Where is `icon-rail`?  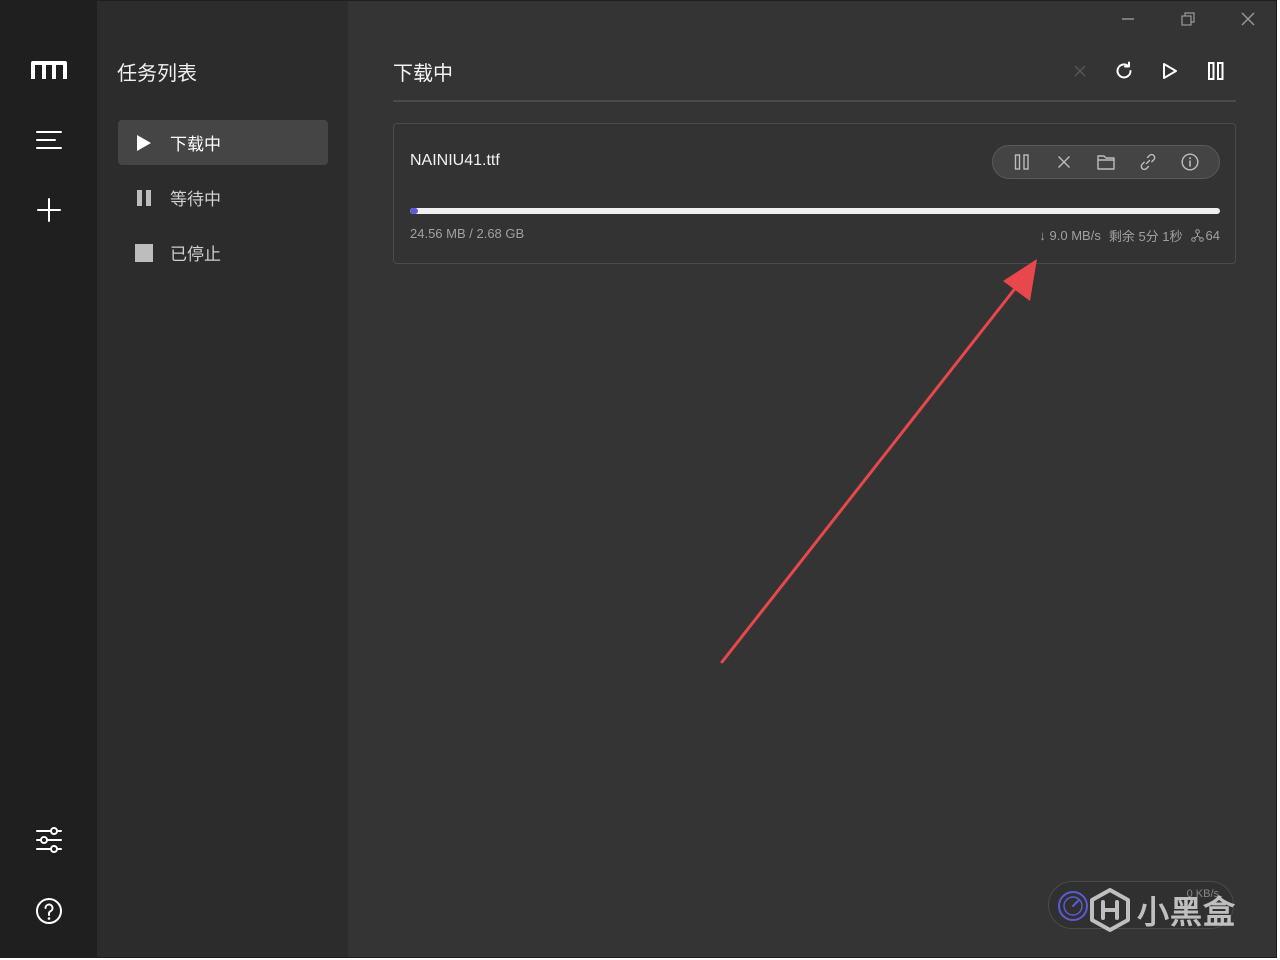 icon-rail is located at coordinates (49, 479).